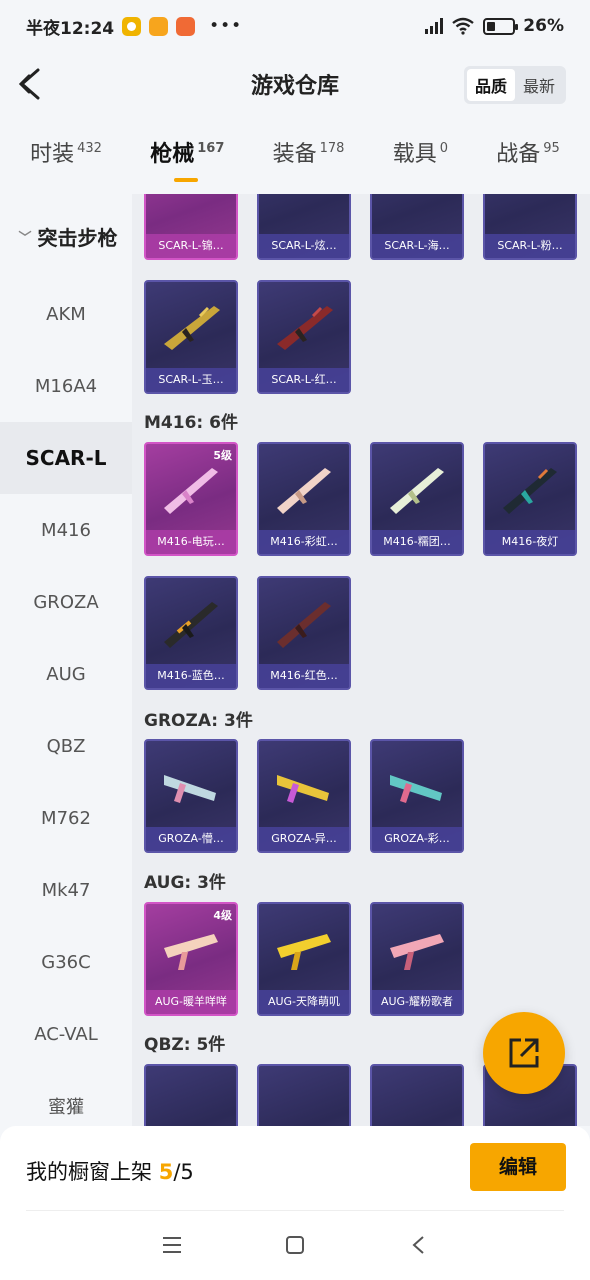 This screenshot has height=1280, width=590. I want to click on chevron-down-icon: ﹀, so click(25, 238).